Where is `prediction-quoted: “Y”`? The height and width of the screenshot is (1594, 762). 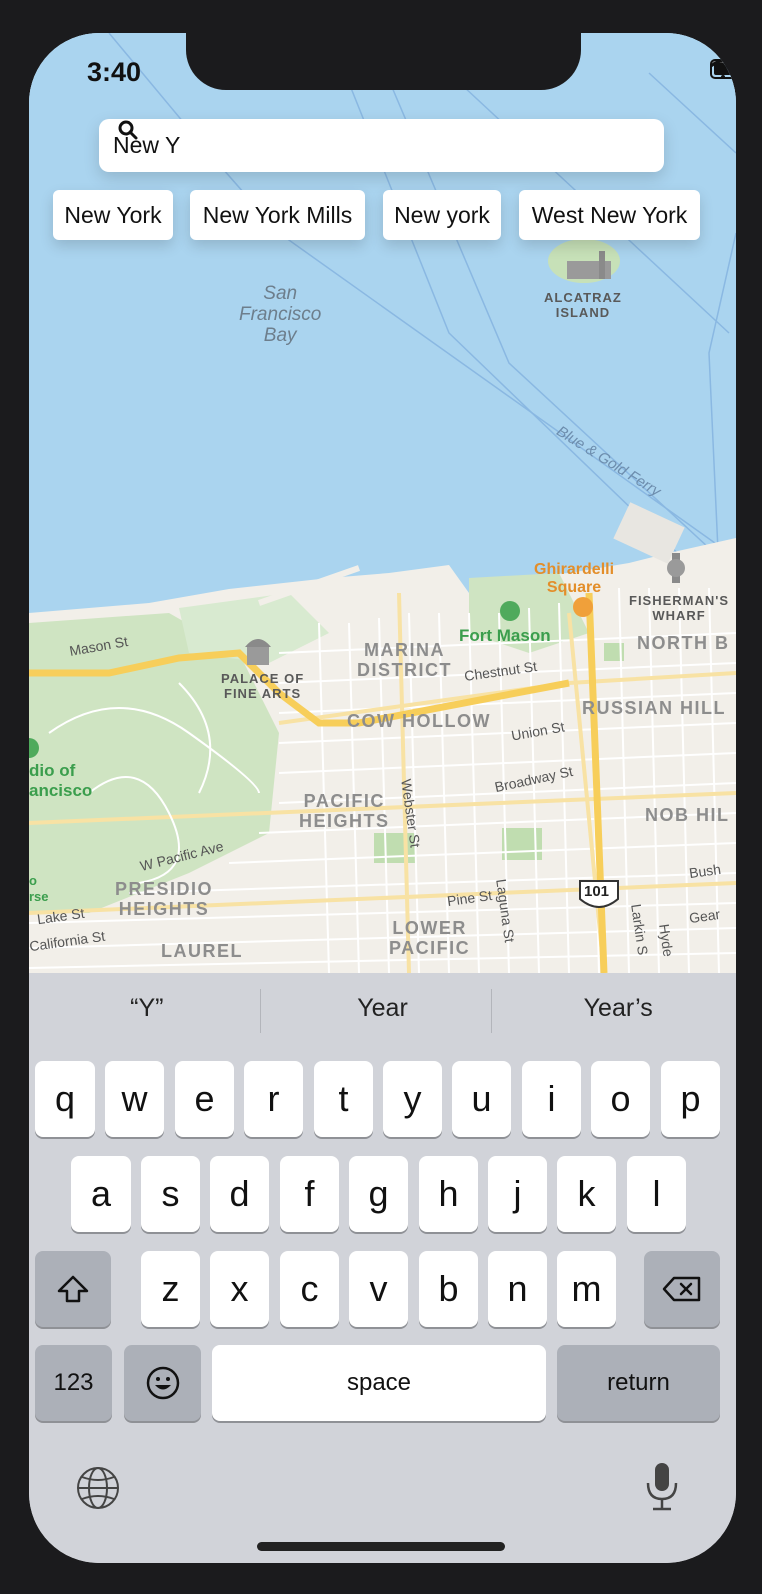 prediction-quoted: “Y” is located at coordinates (147, 1008).